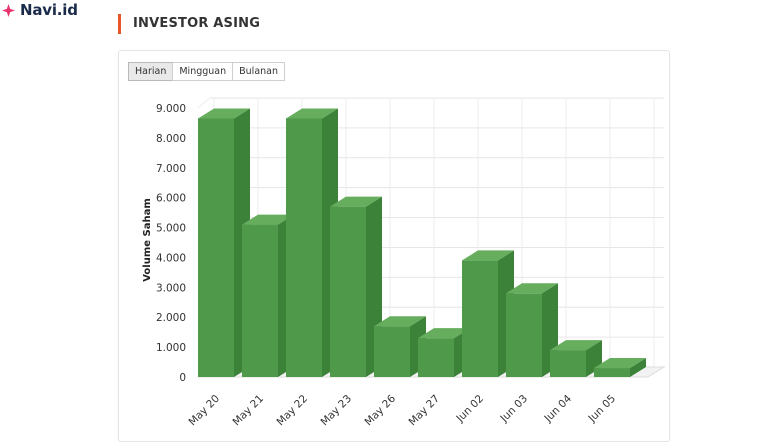 The image size is (768, 442). I want to click on y-tick-label: 4.000, so click(171, 258).